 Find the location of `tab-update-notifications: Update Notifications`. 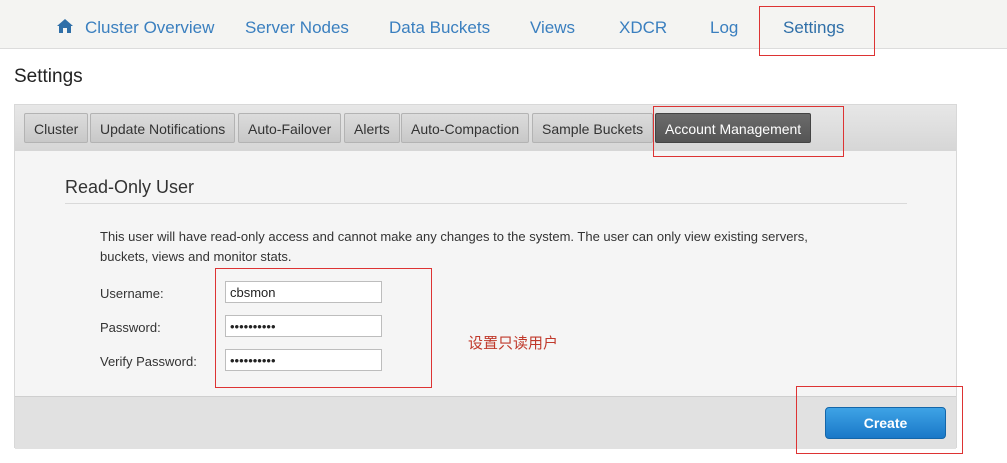

tab-update-notifications: Update Notifications is located at coordinates (163, 128).